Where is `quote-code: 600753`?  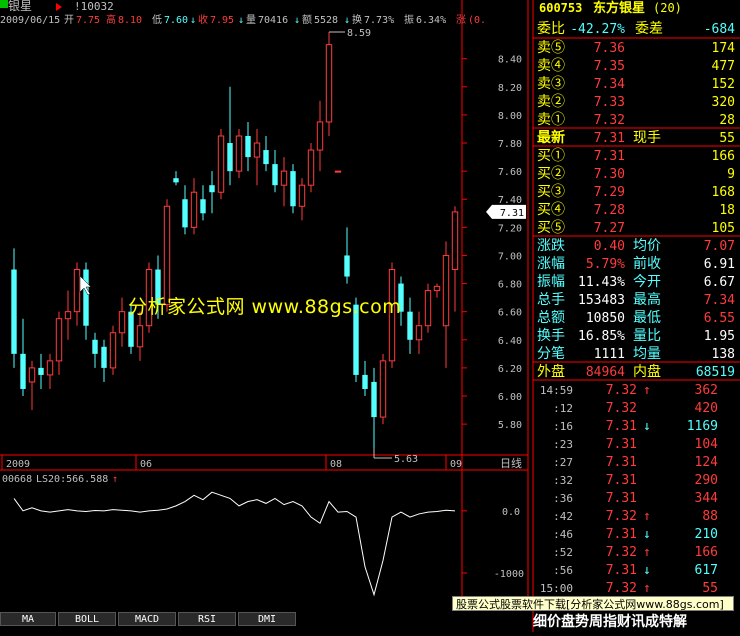 quote-code: 600753 is located at coordinates (560, 8).